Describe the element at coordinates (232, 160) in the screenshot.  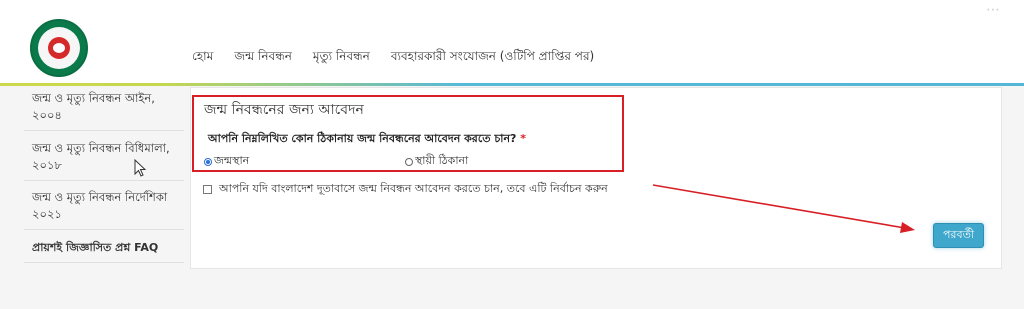
I see `radio-birthplace-label: জন্মস্থান` at that location.